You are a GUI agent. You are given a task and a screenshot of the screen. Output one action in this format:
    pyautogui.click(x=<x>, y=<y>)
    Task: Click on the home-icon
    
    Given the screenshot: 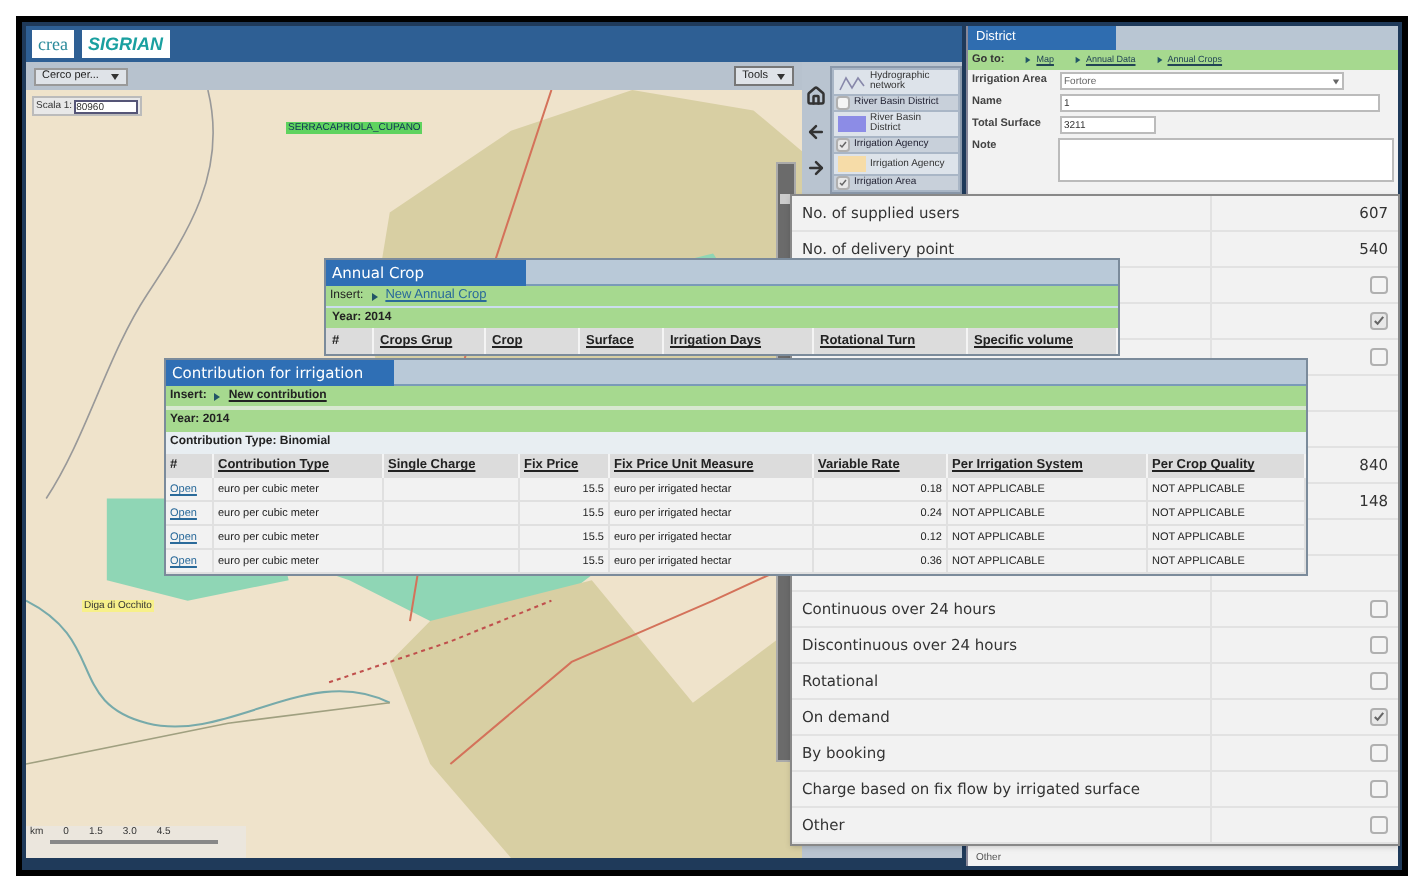 What is the action you would take?
    pyautogui.click(x=816, y=96)
    